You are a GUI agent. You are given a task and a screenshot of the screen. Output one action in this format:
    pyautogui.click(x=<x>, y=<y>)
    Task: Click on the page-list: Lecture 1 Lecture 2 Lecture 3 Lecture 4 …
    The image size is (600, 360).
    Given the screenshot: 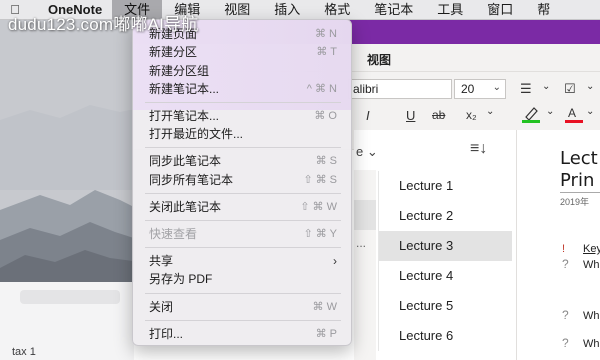 What is the action you would take?
    pyautogui.click(x=445, y=261)
    